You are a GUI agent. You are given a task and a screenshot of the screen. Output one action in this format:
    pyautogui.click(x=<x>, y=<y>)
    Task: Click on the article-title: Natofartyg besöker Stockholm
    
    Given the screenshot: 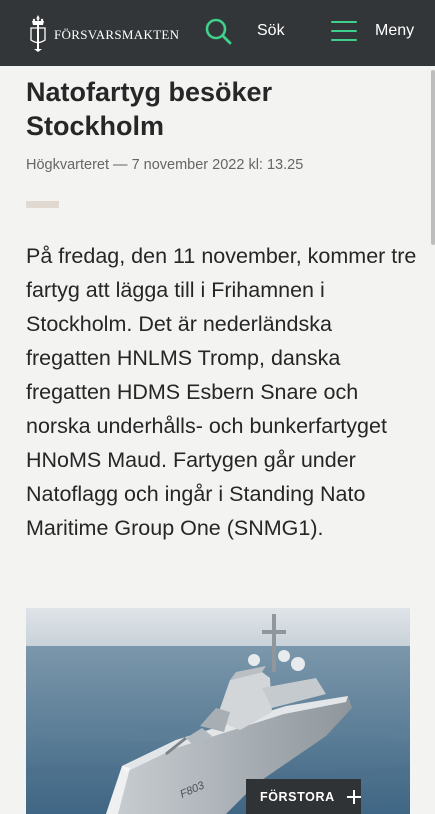 What is the action you would take?
    pyautogui.click(x=149, y=109)
    